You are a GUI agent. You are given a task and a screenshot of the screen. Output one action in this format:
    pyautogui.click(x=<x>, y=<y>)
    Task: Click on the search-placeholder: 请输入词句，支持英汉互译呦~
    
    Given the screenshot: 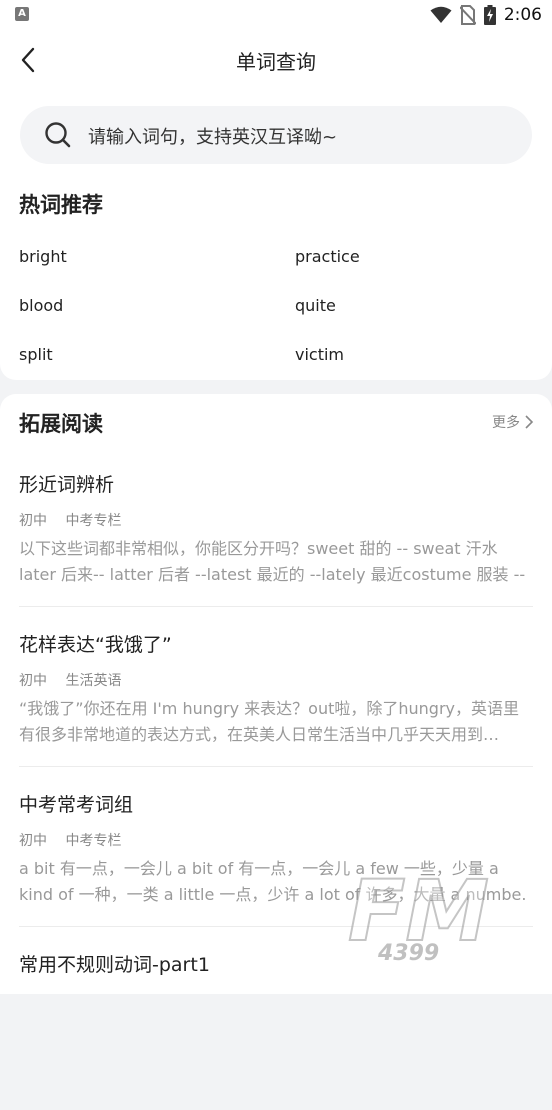 What is the action you would take?
    pyautogui.click(x=213, y=137)
    